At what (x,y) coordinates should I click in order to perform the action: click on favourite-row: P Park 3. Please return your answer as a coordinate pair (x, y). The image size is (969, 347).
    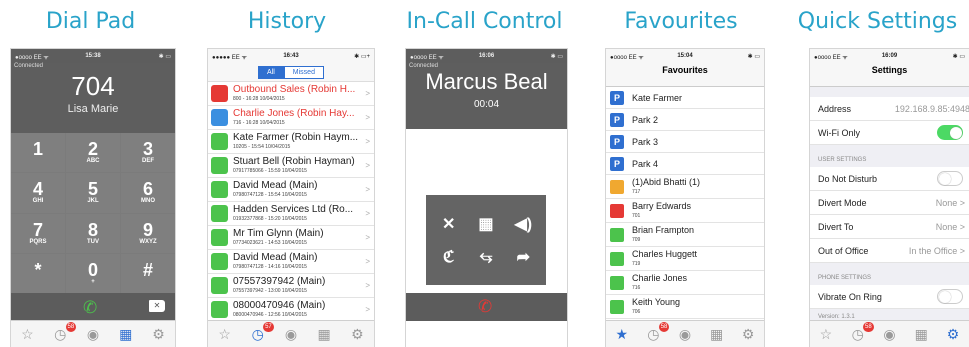
    Looking at the image, I should click on (685, 142).